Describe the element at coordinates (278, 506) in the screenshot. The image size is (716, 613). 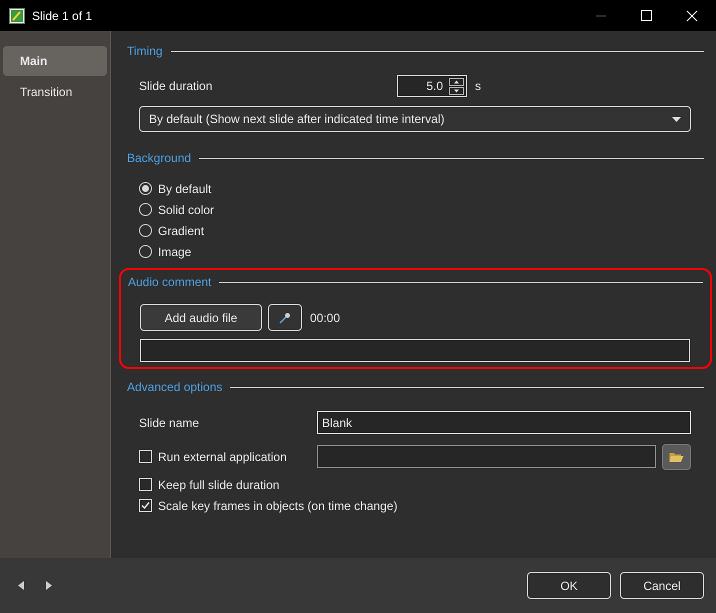
I see `checkbox-label: Scale key frames in objects (on time change)` at that location.